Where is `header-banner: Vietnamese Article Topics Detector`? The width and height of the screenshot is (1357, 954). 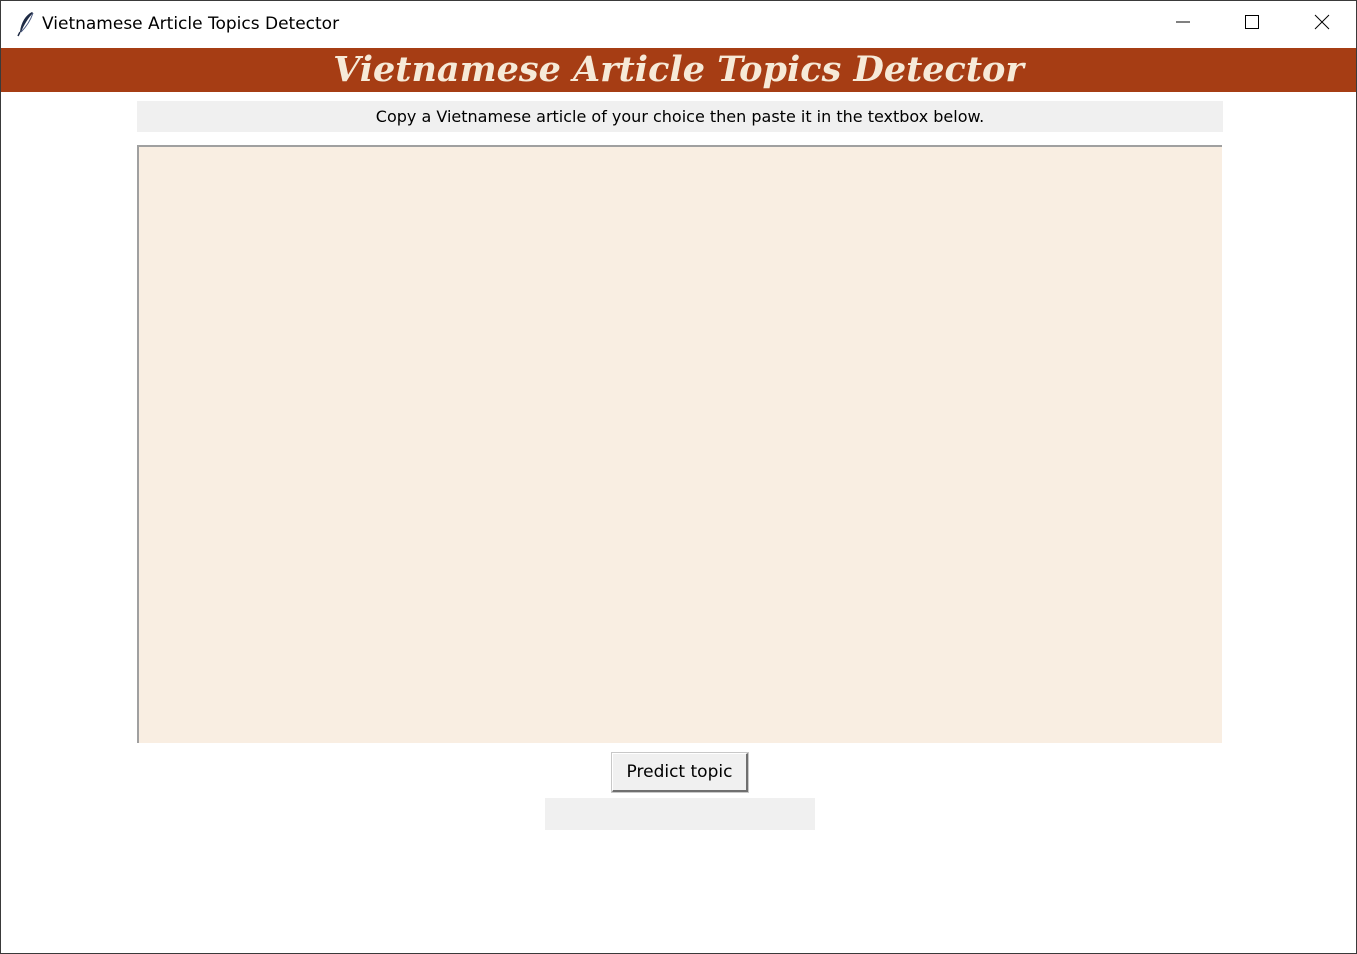 header-banner: Vietnamese Article Topics Detector is located at coordinates (678, 70).